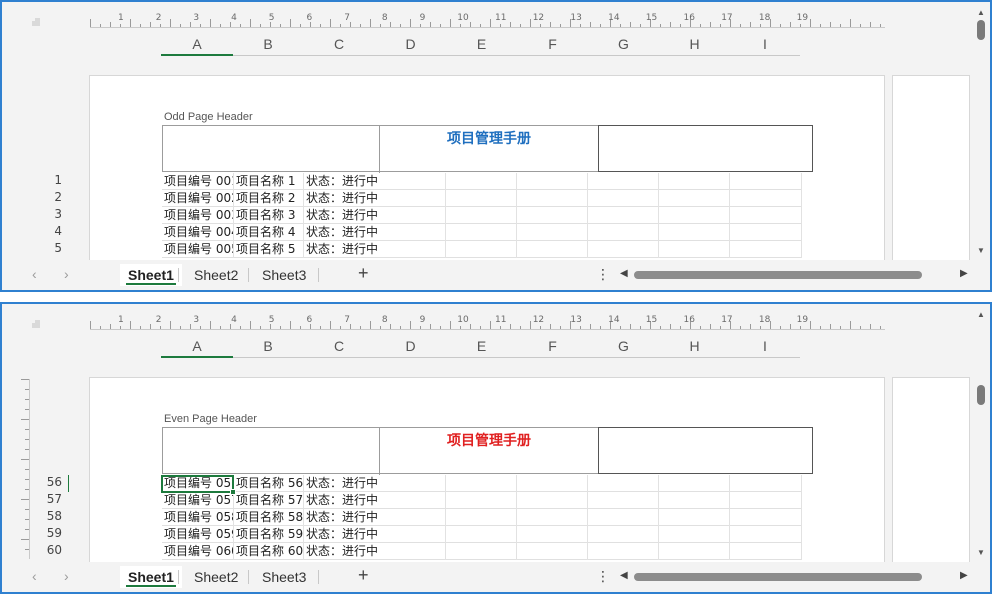 This screenshot has width=992, height=594. I want to click on header-center-title: 项目管理手册, so click(489, 138).